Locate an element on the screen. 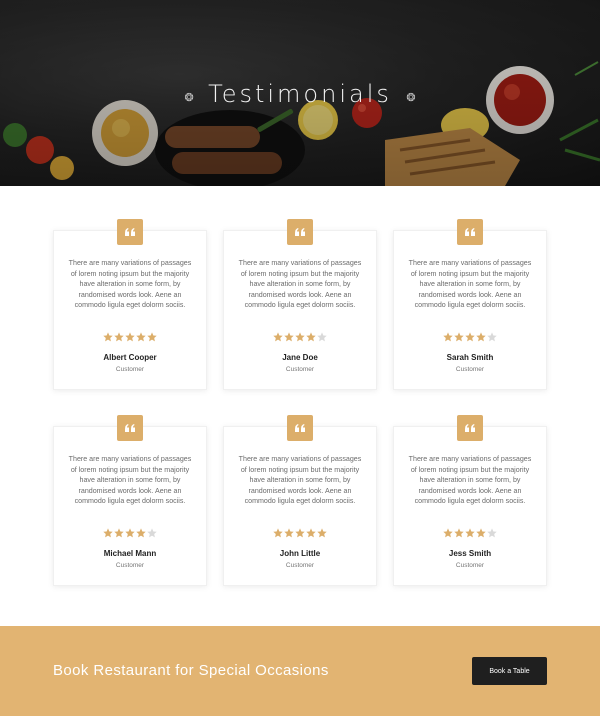 This screenshot has width=600, height=716. customer-name: Albert Cooper is located at coordinates (130, 357).